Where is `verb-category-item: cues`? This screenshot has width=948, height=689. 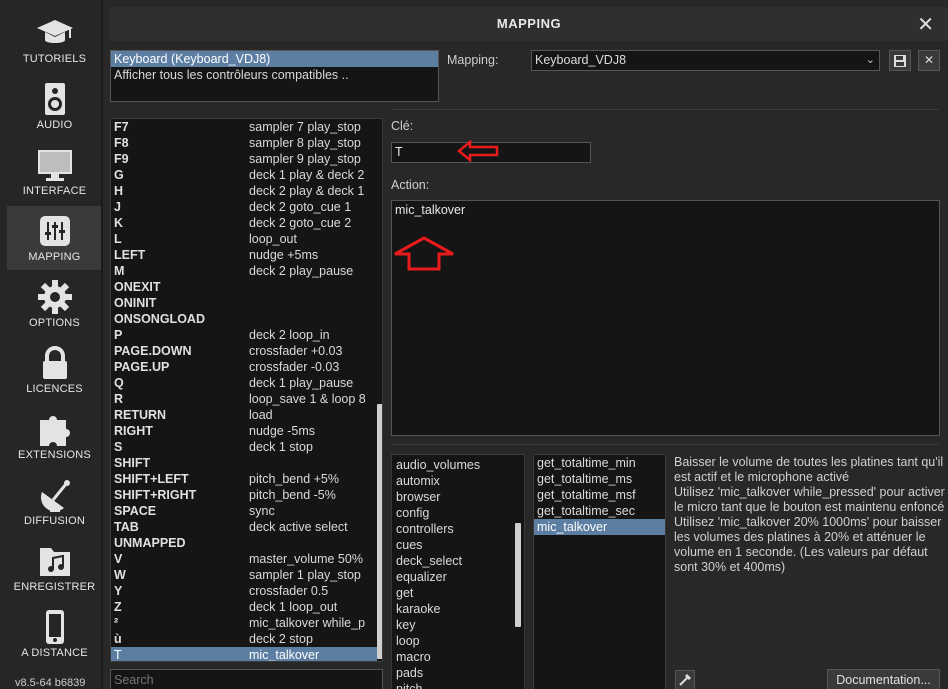
verb-category-item: cues is located at coordinates (458, 545).